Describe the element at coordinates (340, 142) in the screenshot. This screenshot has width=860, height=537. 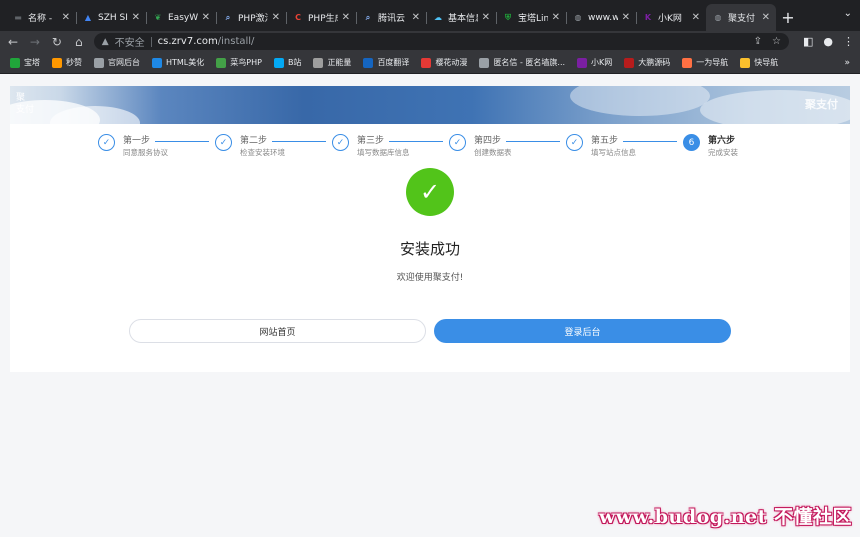
I see `step-check-icon: ✓` at that location.